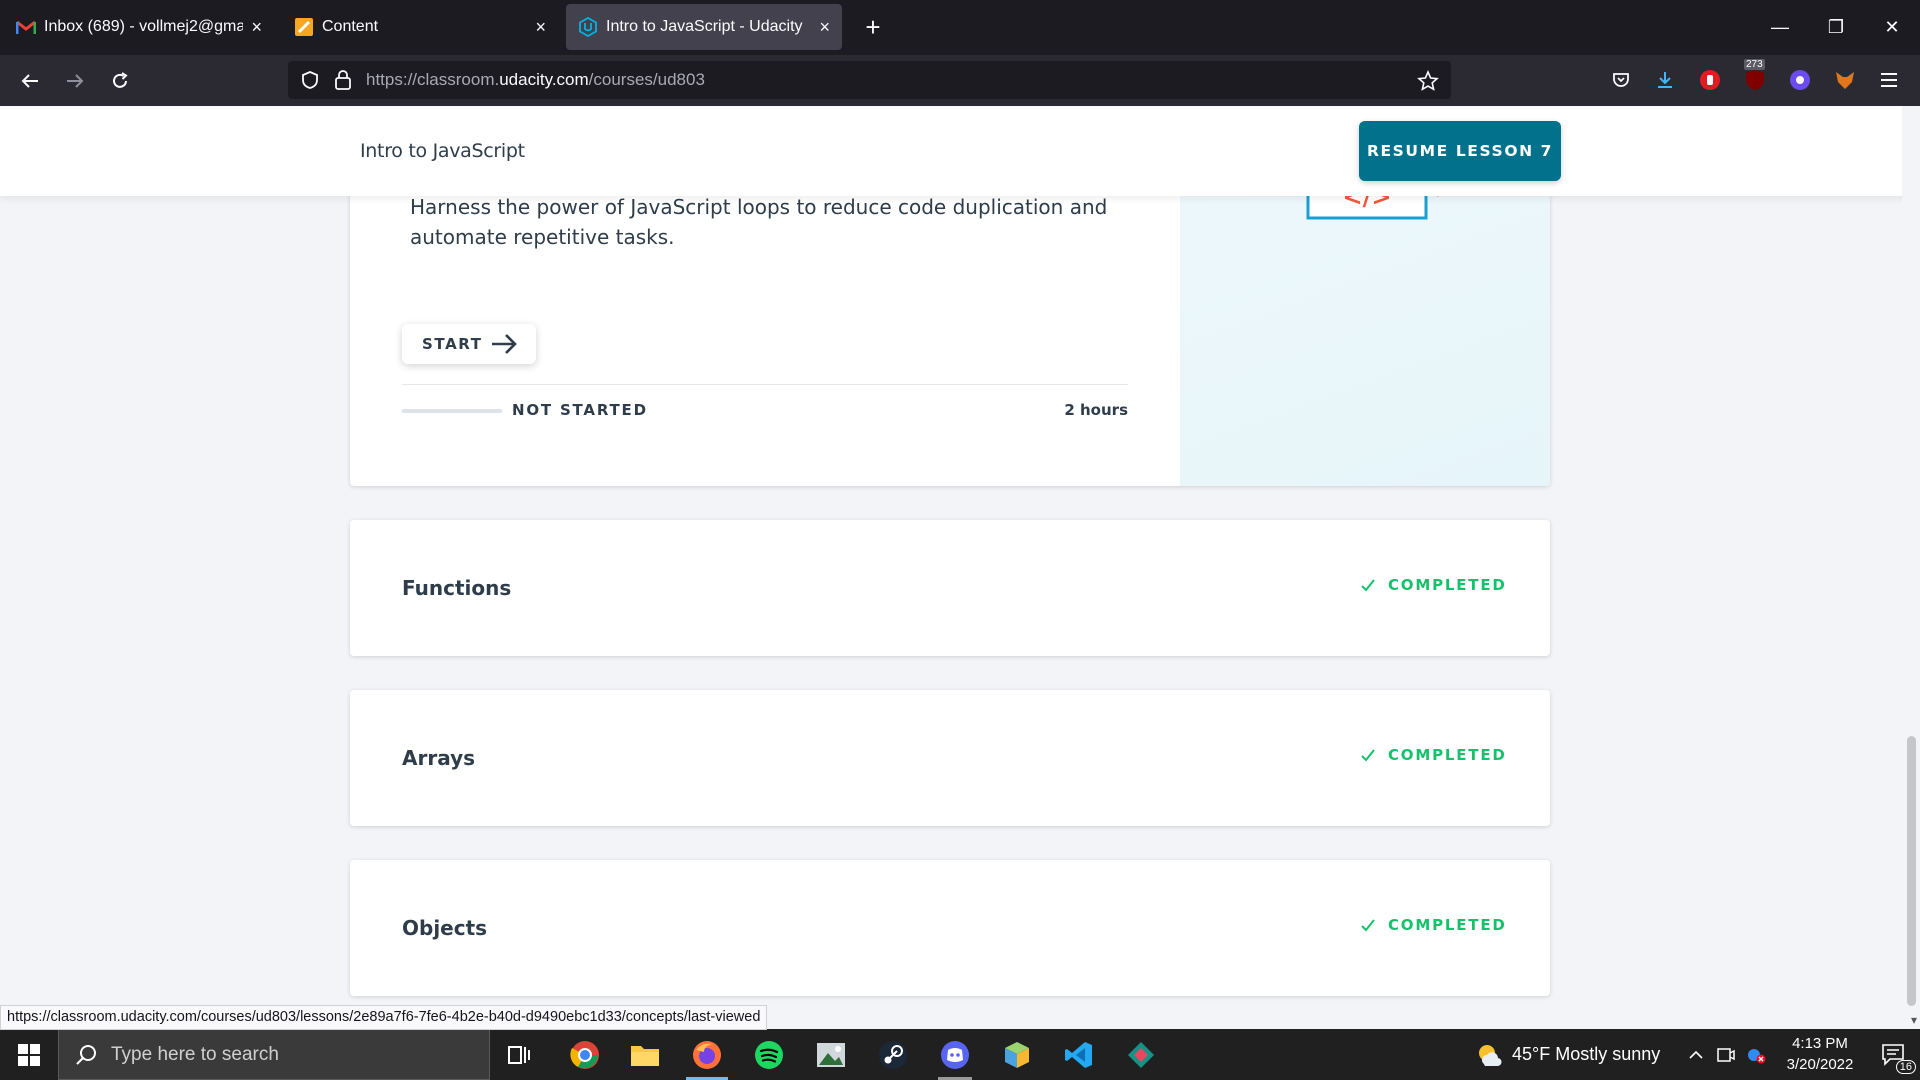 The width and height of the screenshot is (1920, 1080). What do you see at coordinates (1905, 1067) in the screenshot?
I see `notification-count: 16` at bounding box center [1905, 1067].